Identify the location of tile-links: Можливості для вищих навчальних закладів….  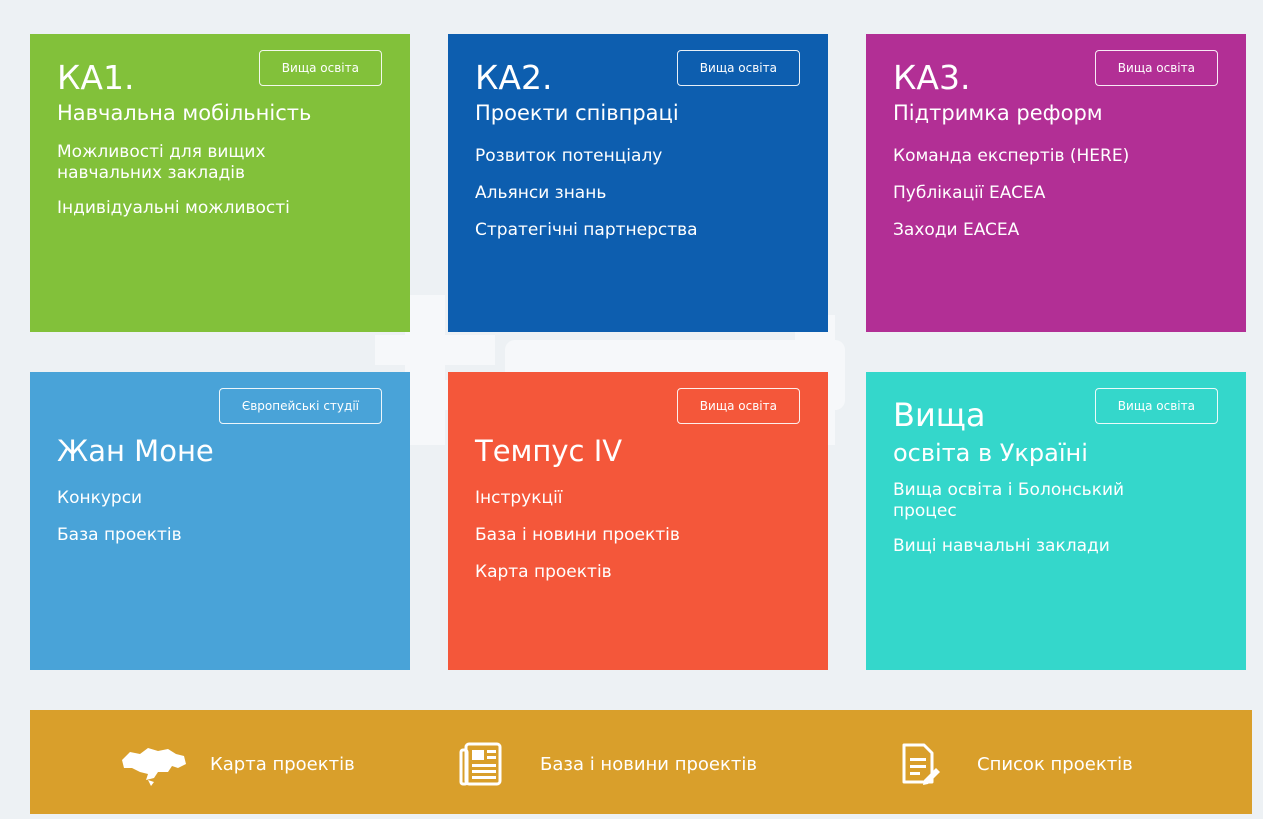
(233, 180).